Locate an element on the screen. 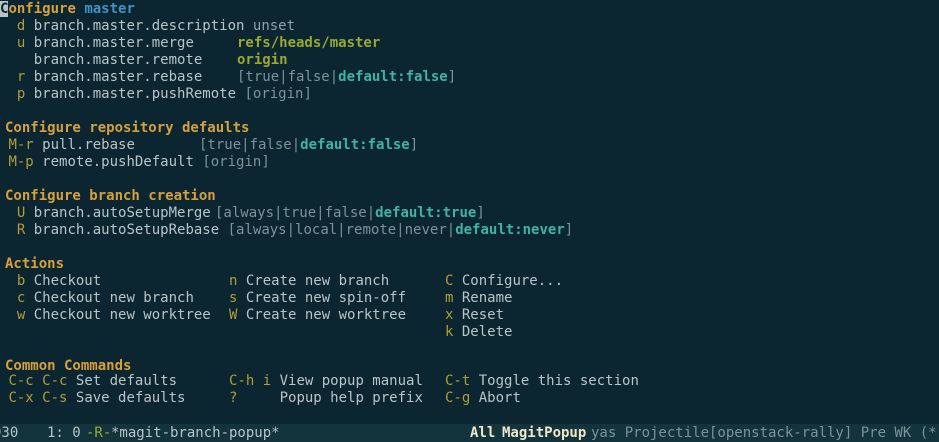 The image size is (939, 442). key: p is located at coordinates (21, 94).